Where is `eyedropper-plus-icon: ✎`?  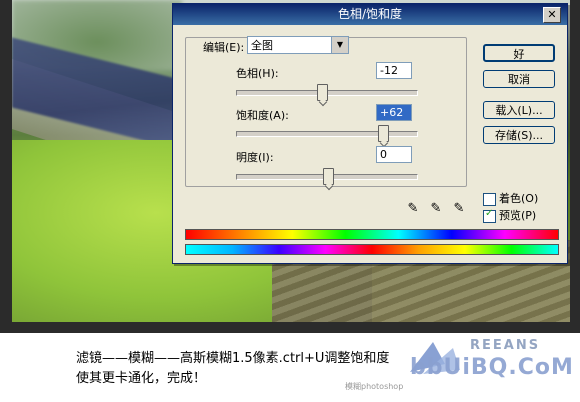 eyedropper-plus-icon: ✎ is located at coordinates (436, 209).